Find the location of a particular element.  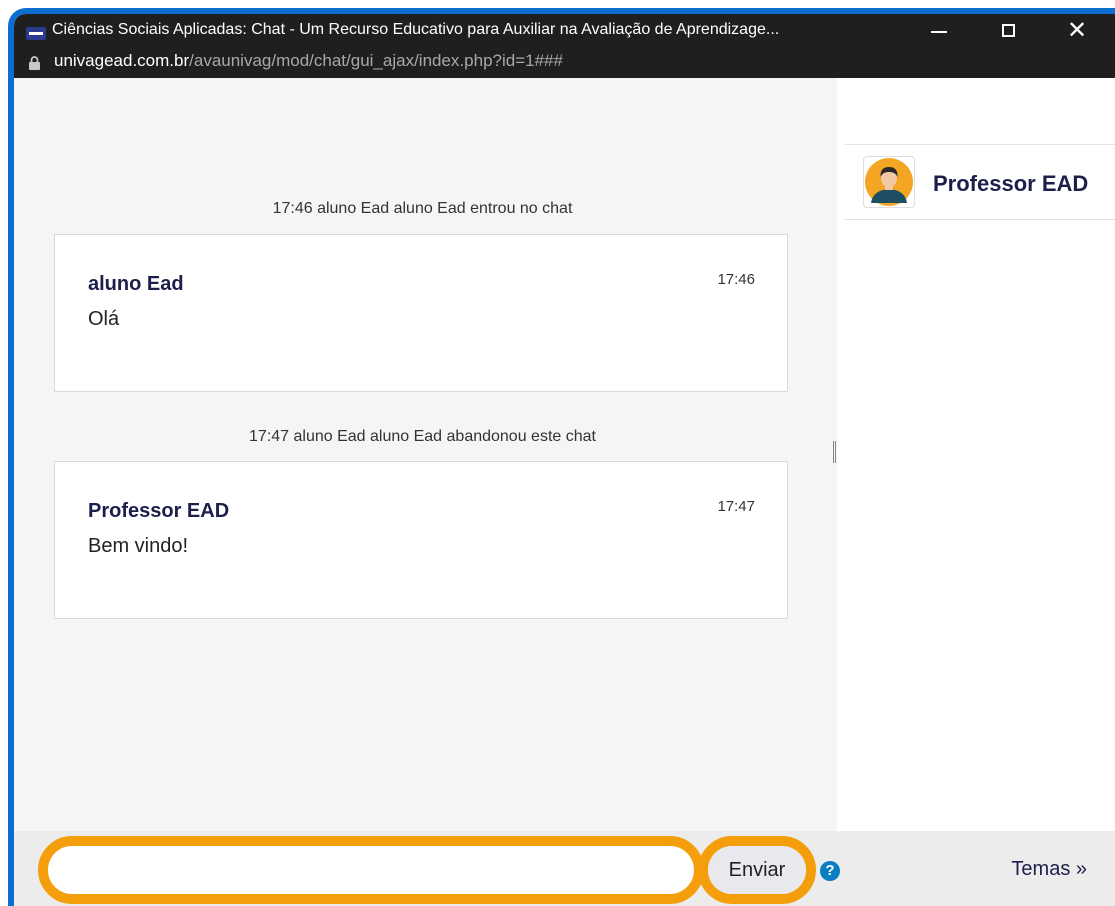

close-button: ✕ is located at coordinates (1077, 31).